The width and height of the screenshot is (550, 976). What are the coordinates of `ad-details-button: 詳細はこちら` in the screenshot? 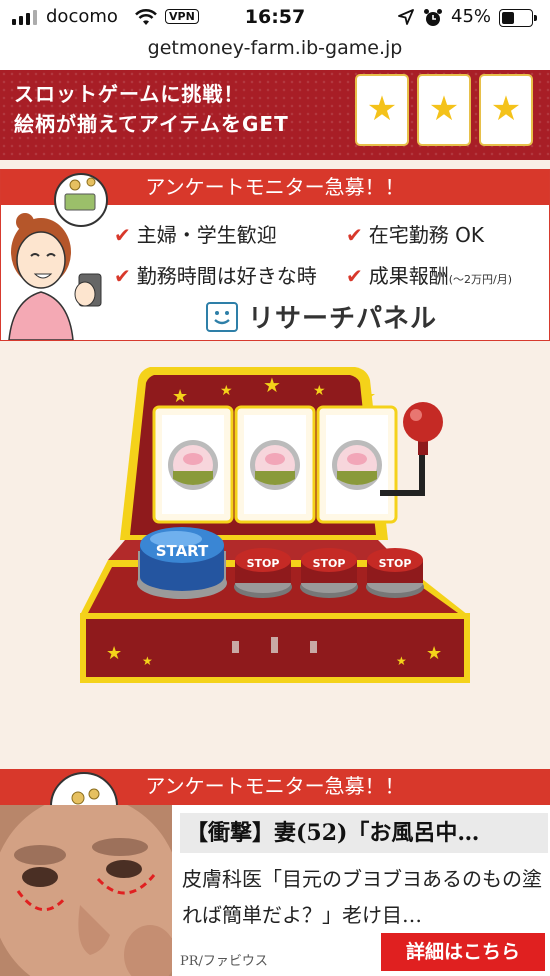 It's located at (463, 952).